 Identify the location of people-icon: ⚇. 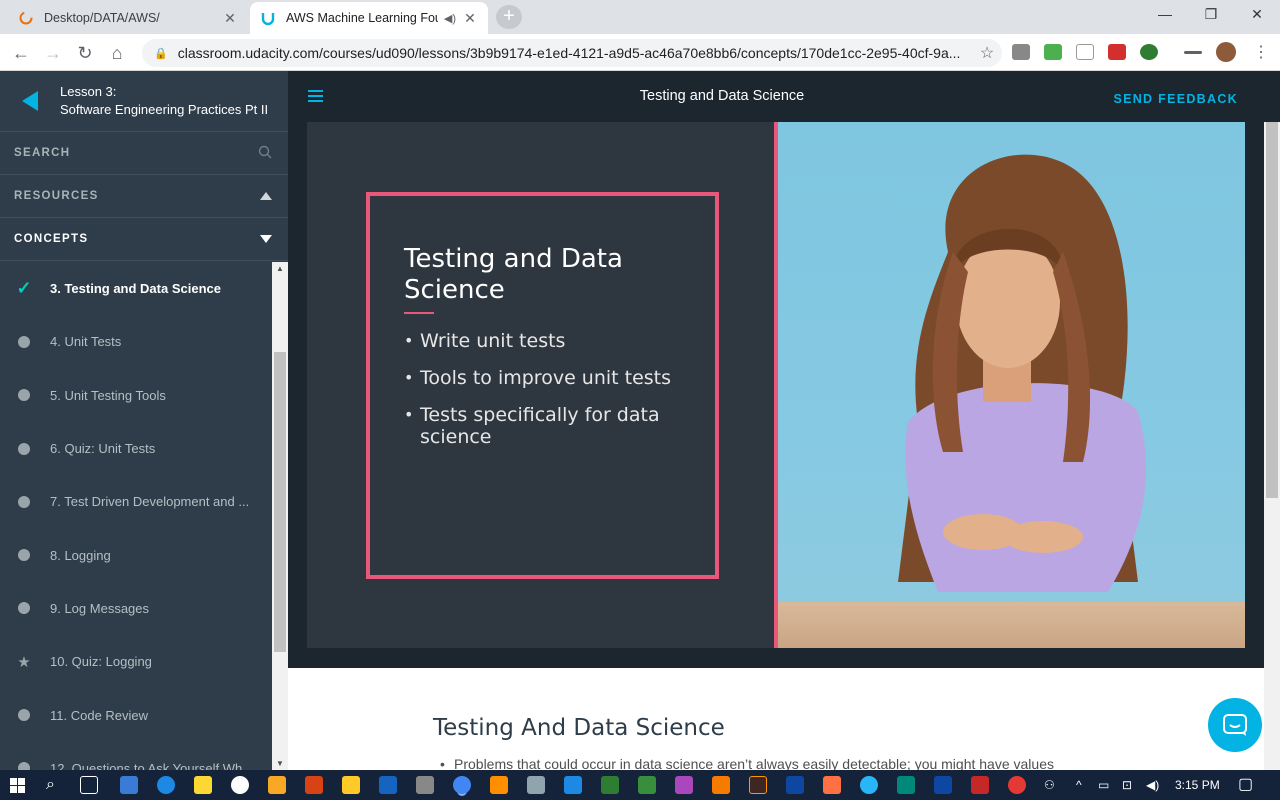
(1049, 785).